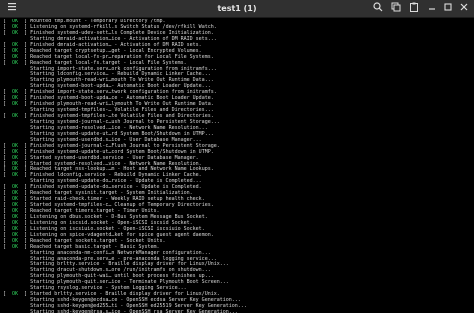 The image size is (474, 313). What do you see at coordinates (432, 8) in the screenshot?
I see `minimize-icon` at bounding box center [432, 8].